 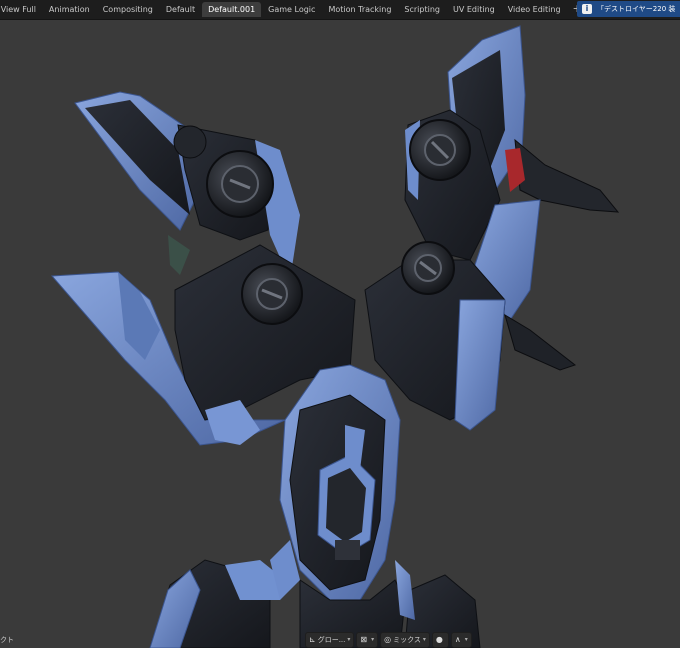 I want to click on left-upper-joint, so click(x=240, y=184).